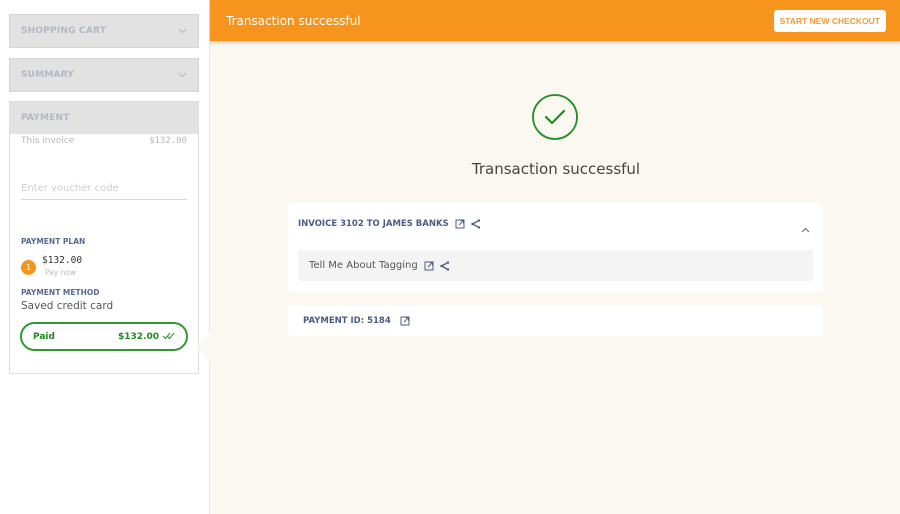 The height and width of the screenshot is (514, 900). Describe the element at coordinates (347, 321) in the screenshot. I see `payment-id: PAYMENT ID: 5184` at that location.